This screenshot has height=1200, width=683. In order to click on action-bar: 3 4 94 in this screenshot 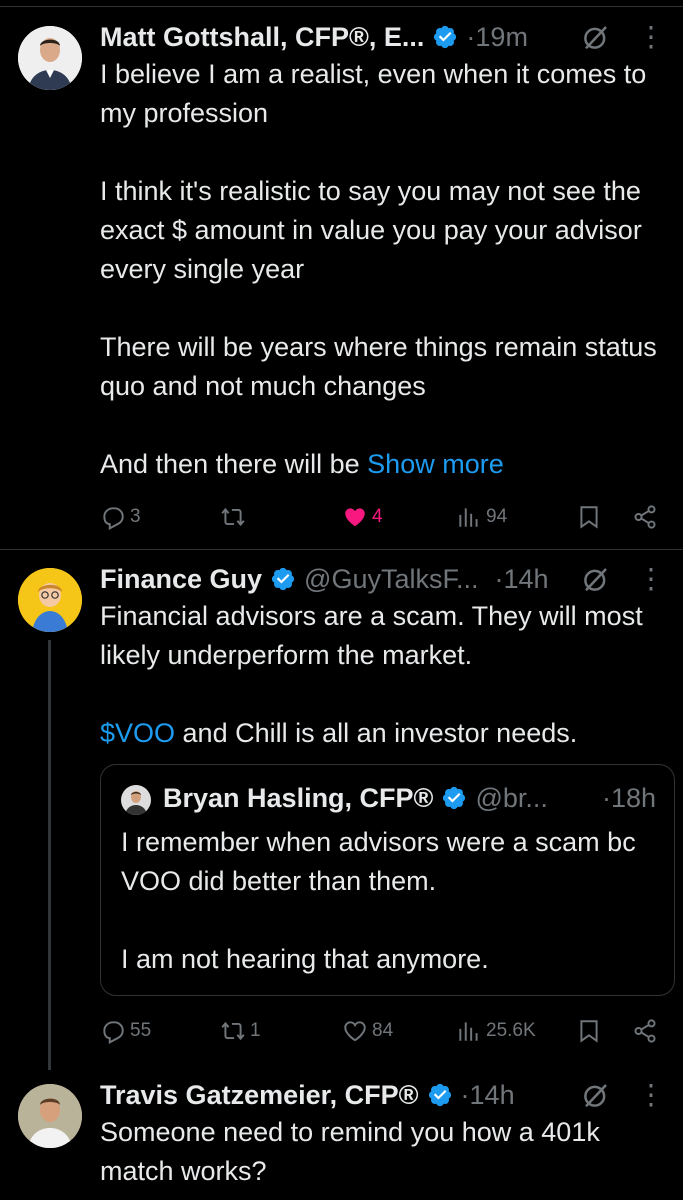, I will do `click(381, 517)`.